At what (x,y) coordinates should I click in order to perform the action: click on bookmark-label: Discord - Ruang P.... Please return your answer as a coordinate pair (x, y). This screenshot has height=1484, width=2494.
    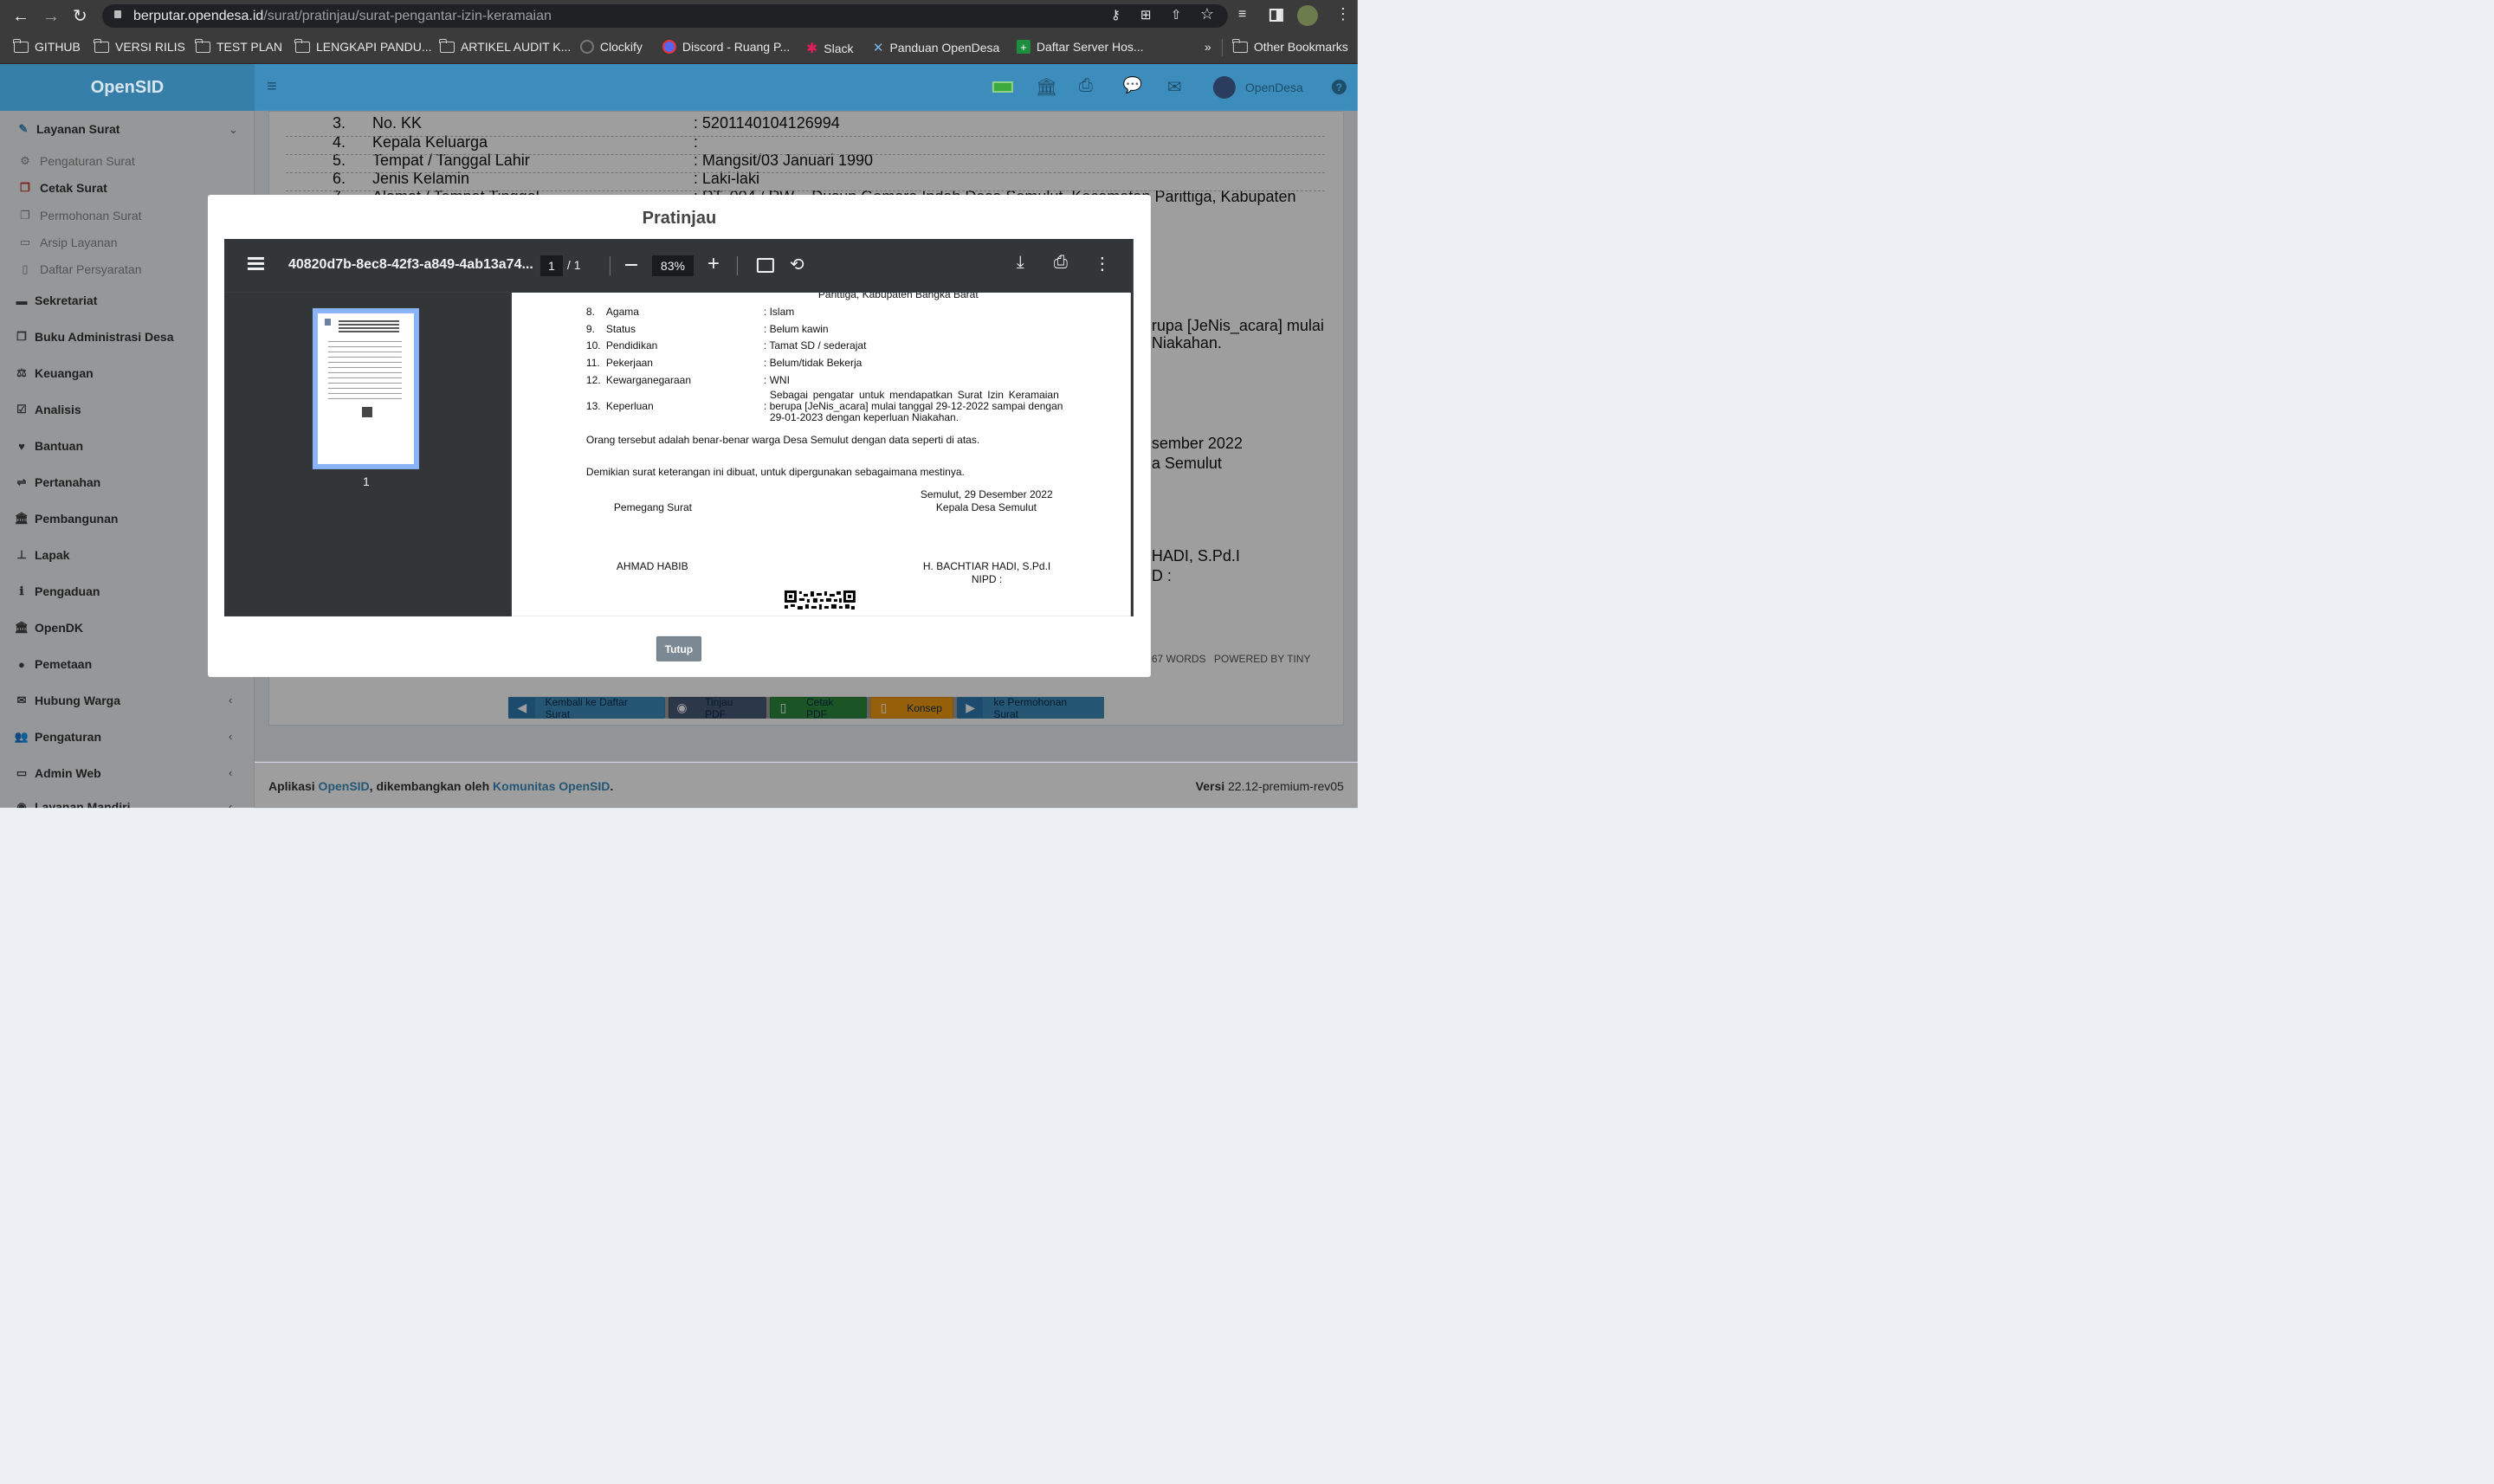
    Looking at the image, I should click on (736, 46).